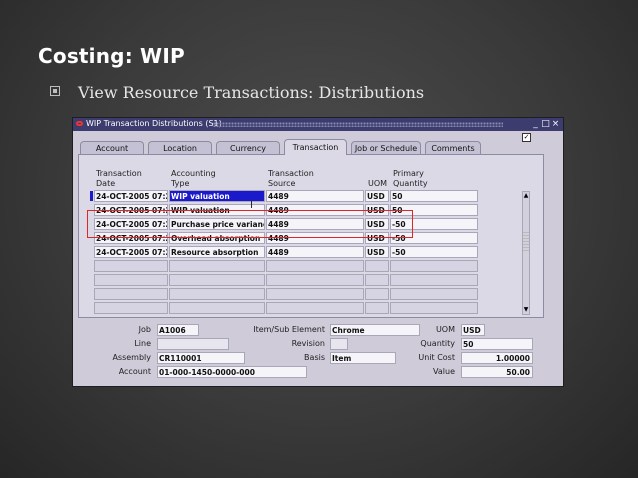 The width and height of the screenshot is (638, 478). Describe the element at coordinates (526, 196) in the screenshot. I see `scroll-up-icon: ▲` at that location.